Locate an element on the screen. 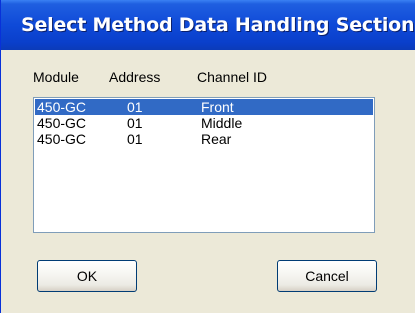  column-header-address: Address is located at coordinates (135, 77).